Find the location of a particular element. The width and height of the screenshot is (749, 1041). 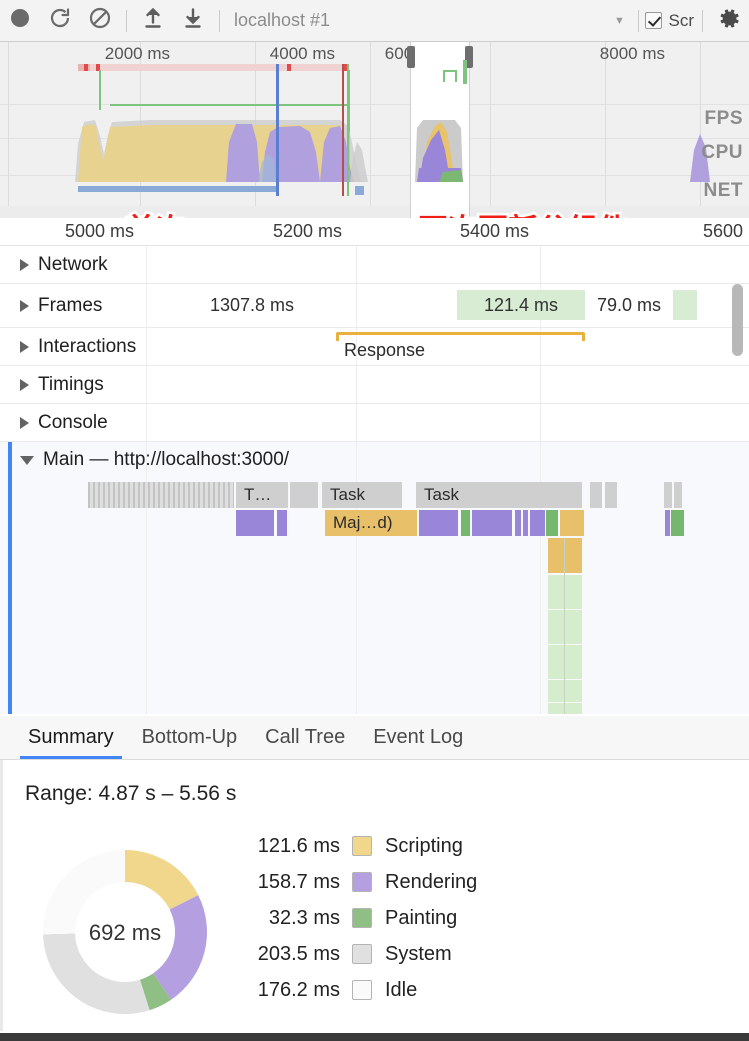

track-interactions: Interactions Response is located at coordinates (374, 347).